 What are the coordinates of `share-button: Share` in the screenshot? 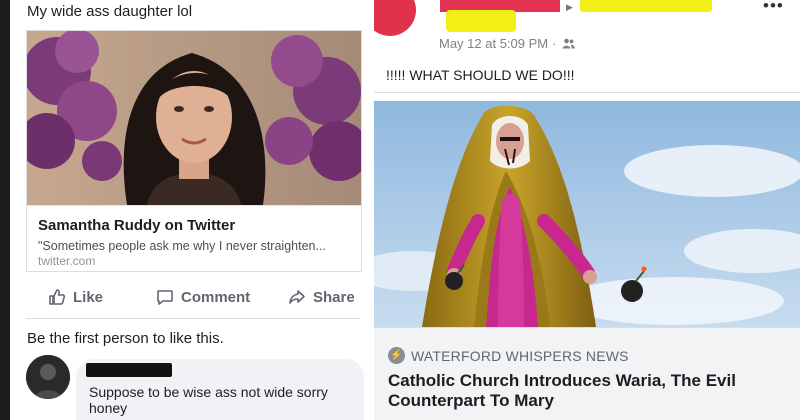 It's located at (321, 297).